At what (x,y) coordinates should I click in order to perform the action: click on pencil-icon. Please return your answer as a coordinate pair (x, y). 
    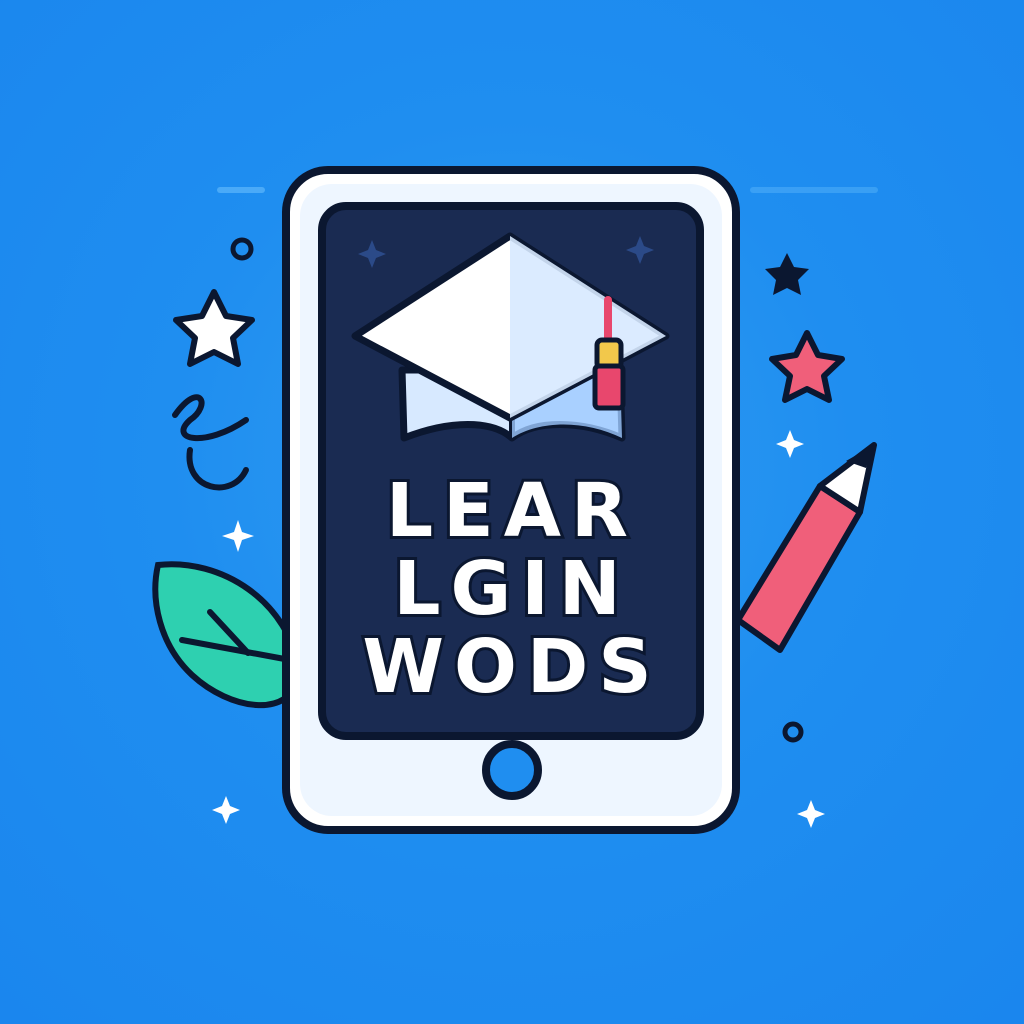
    Looking at the image, I should click on (806, 547).